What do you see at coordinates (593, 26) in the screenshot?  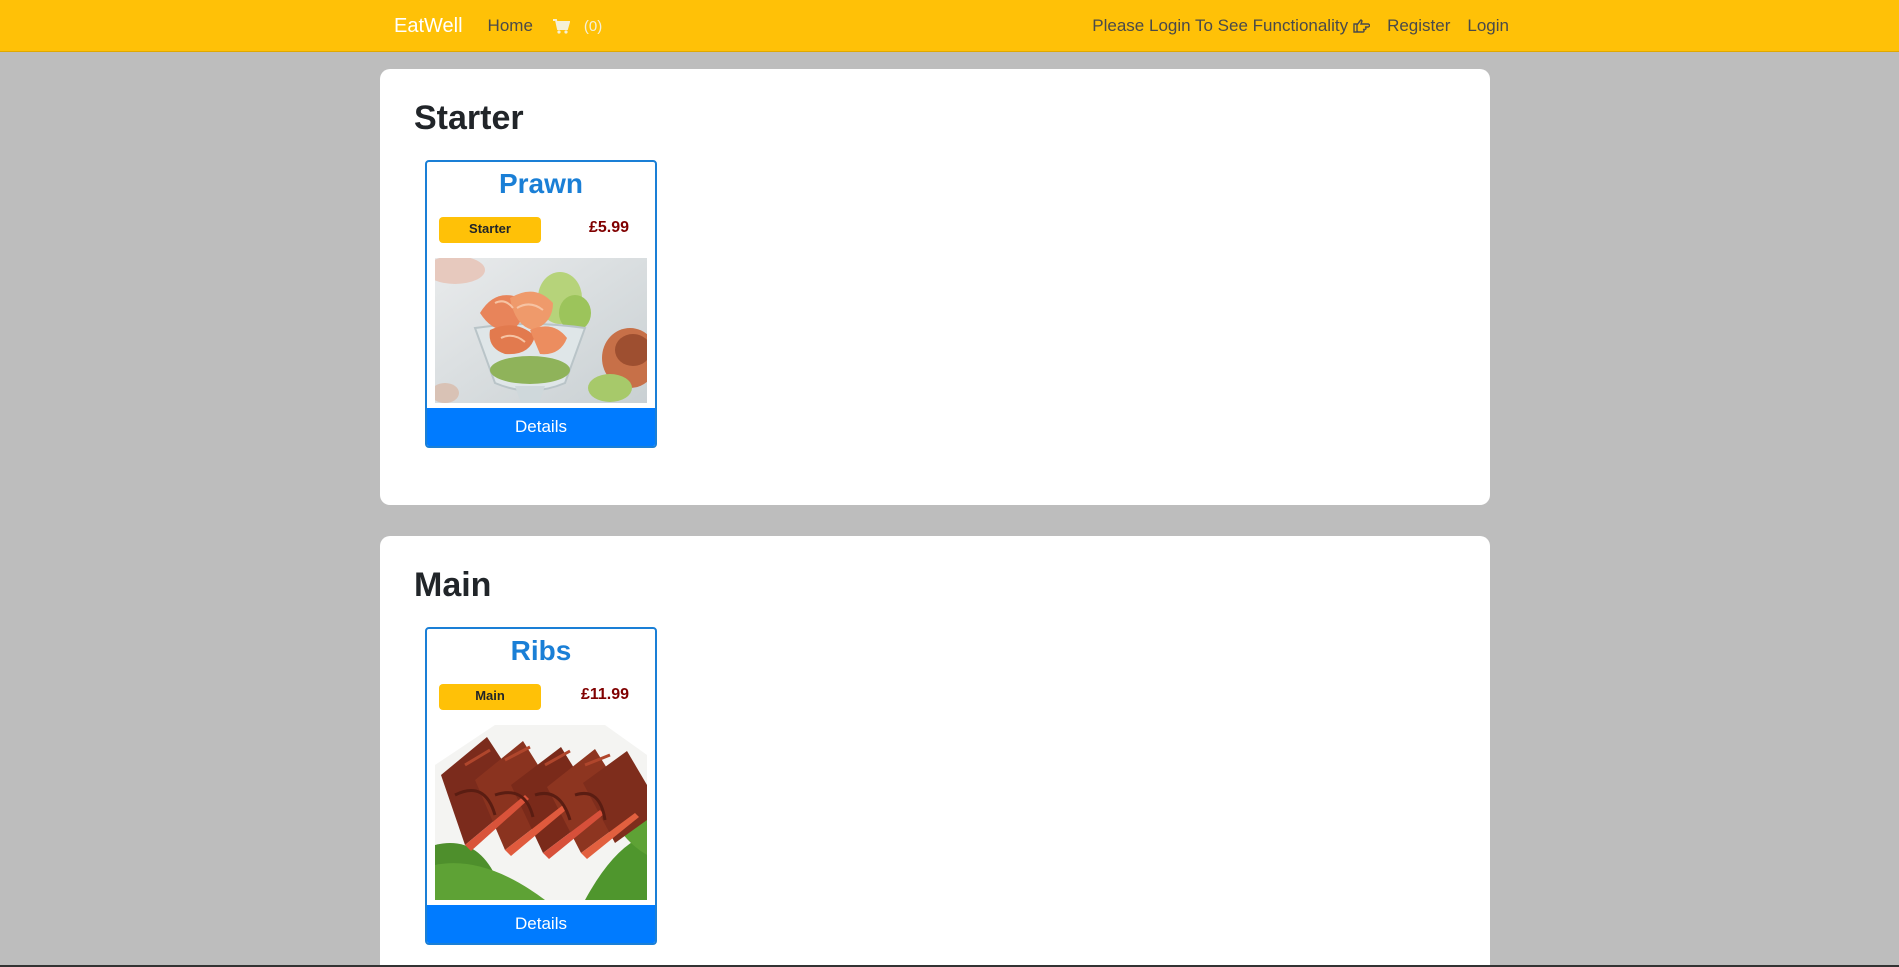 I see `cart-count: (0)` at bounding box center [593, 26].